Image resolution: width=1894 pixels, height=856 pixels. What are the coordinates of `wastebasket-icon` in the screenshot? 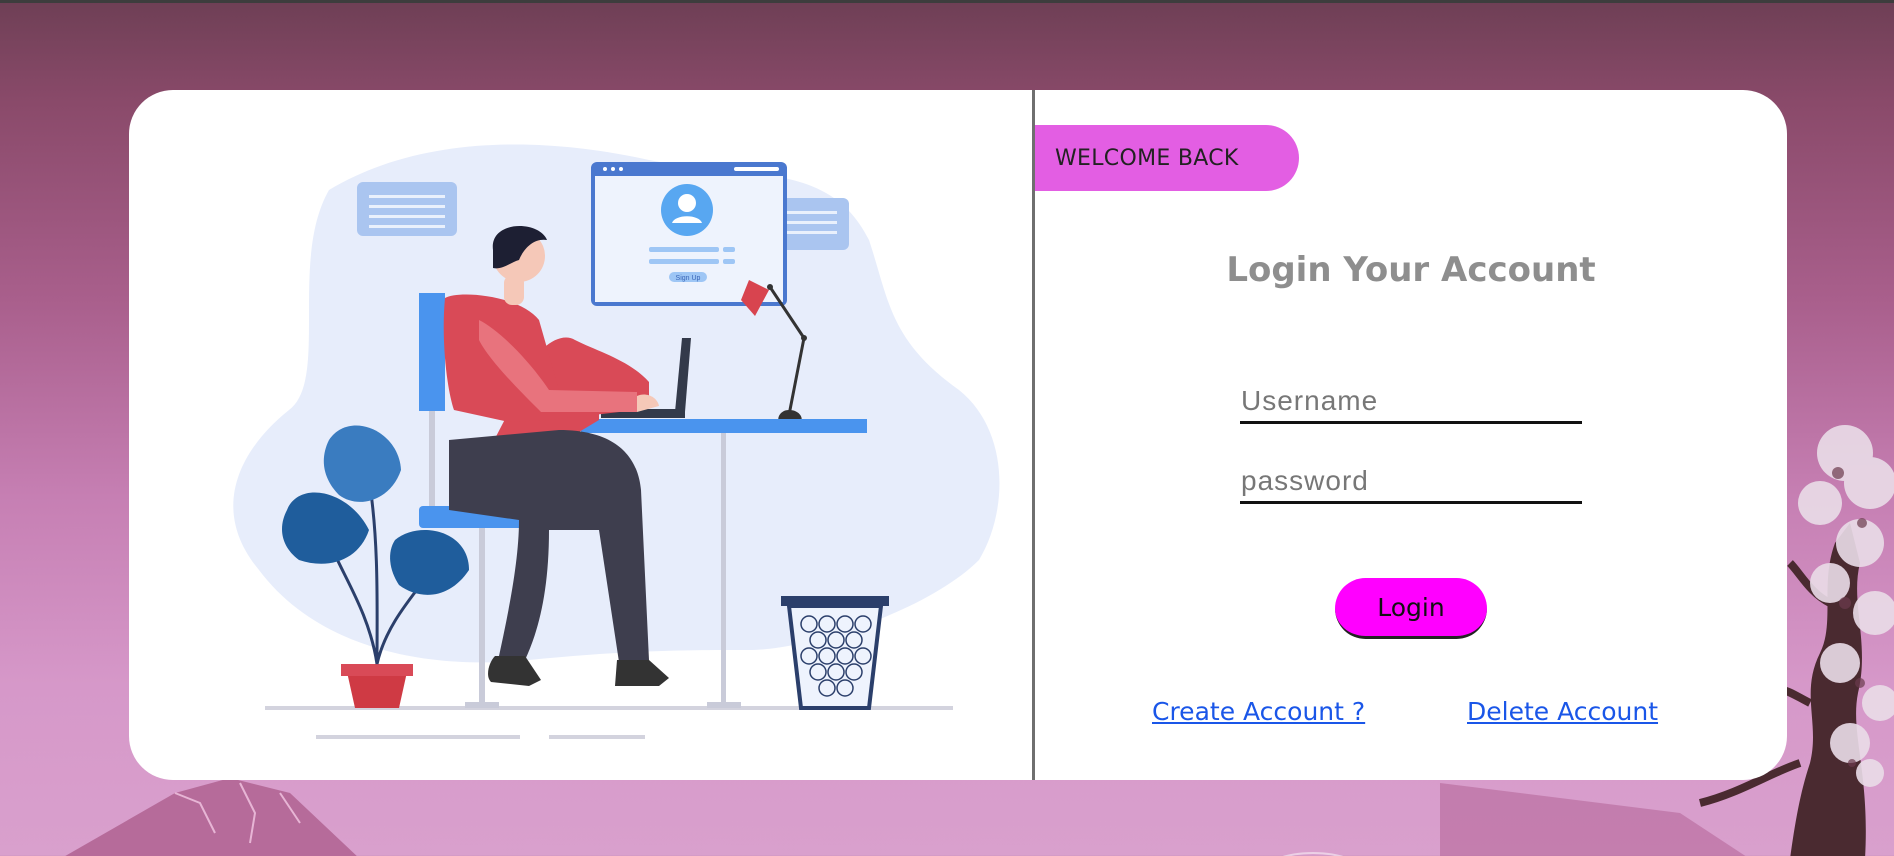 It's located at (835, 653).